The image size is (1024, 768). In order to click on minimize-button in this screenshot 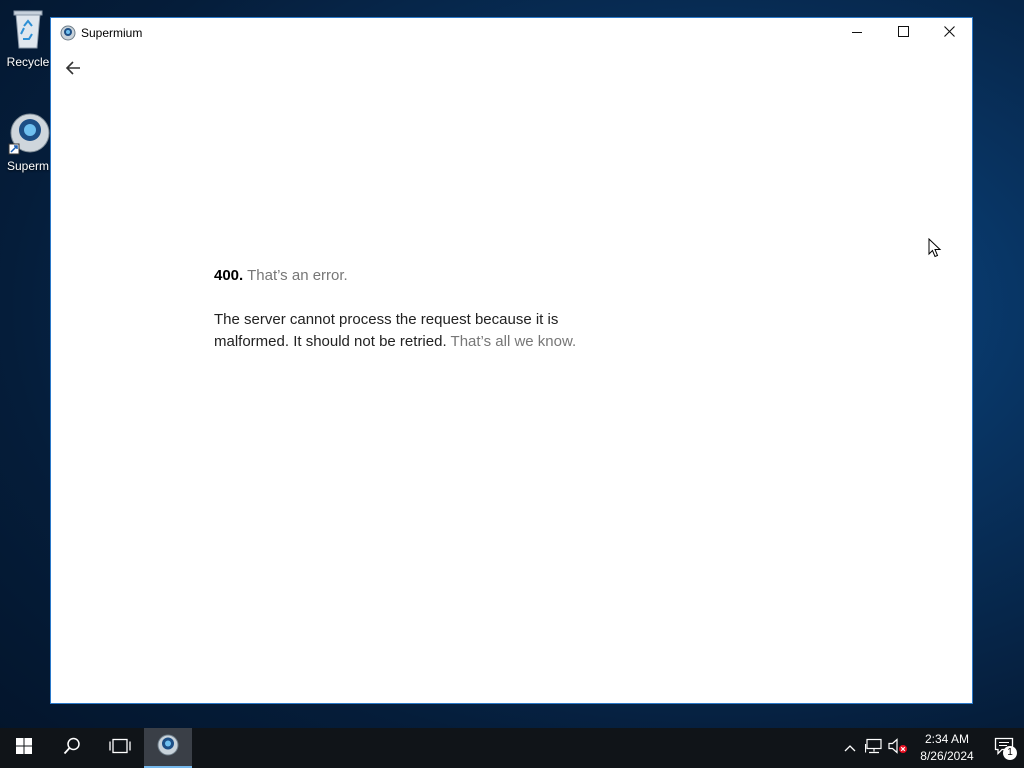, I will do `click(857, 33)`.